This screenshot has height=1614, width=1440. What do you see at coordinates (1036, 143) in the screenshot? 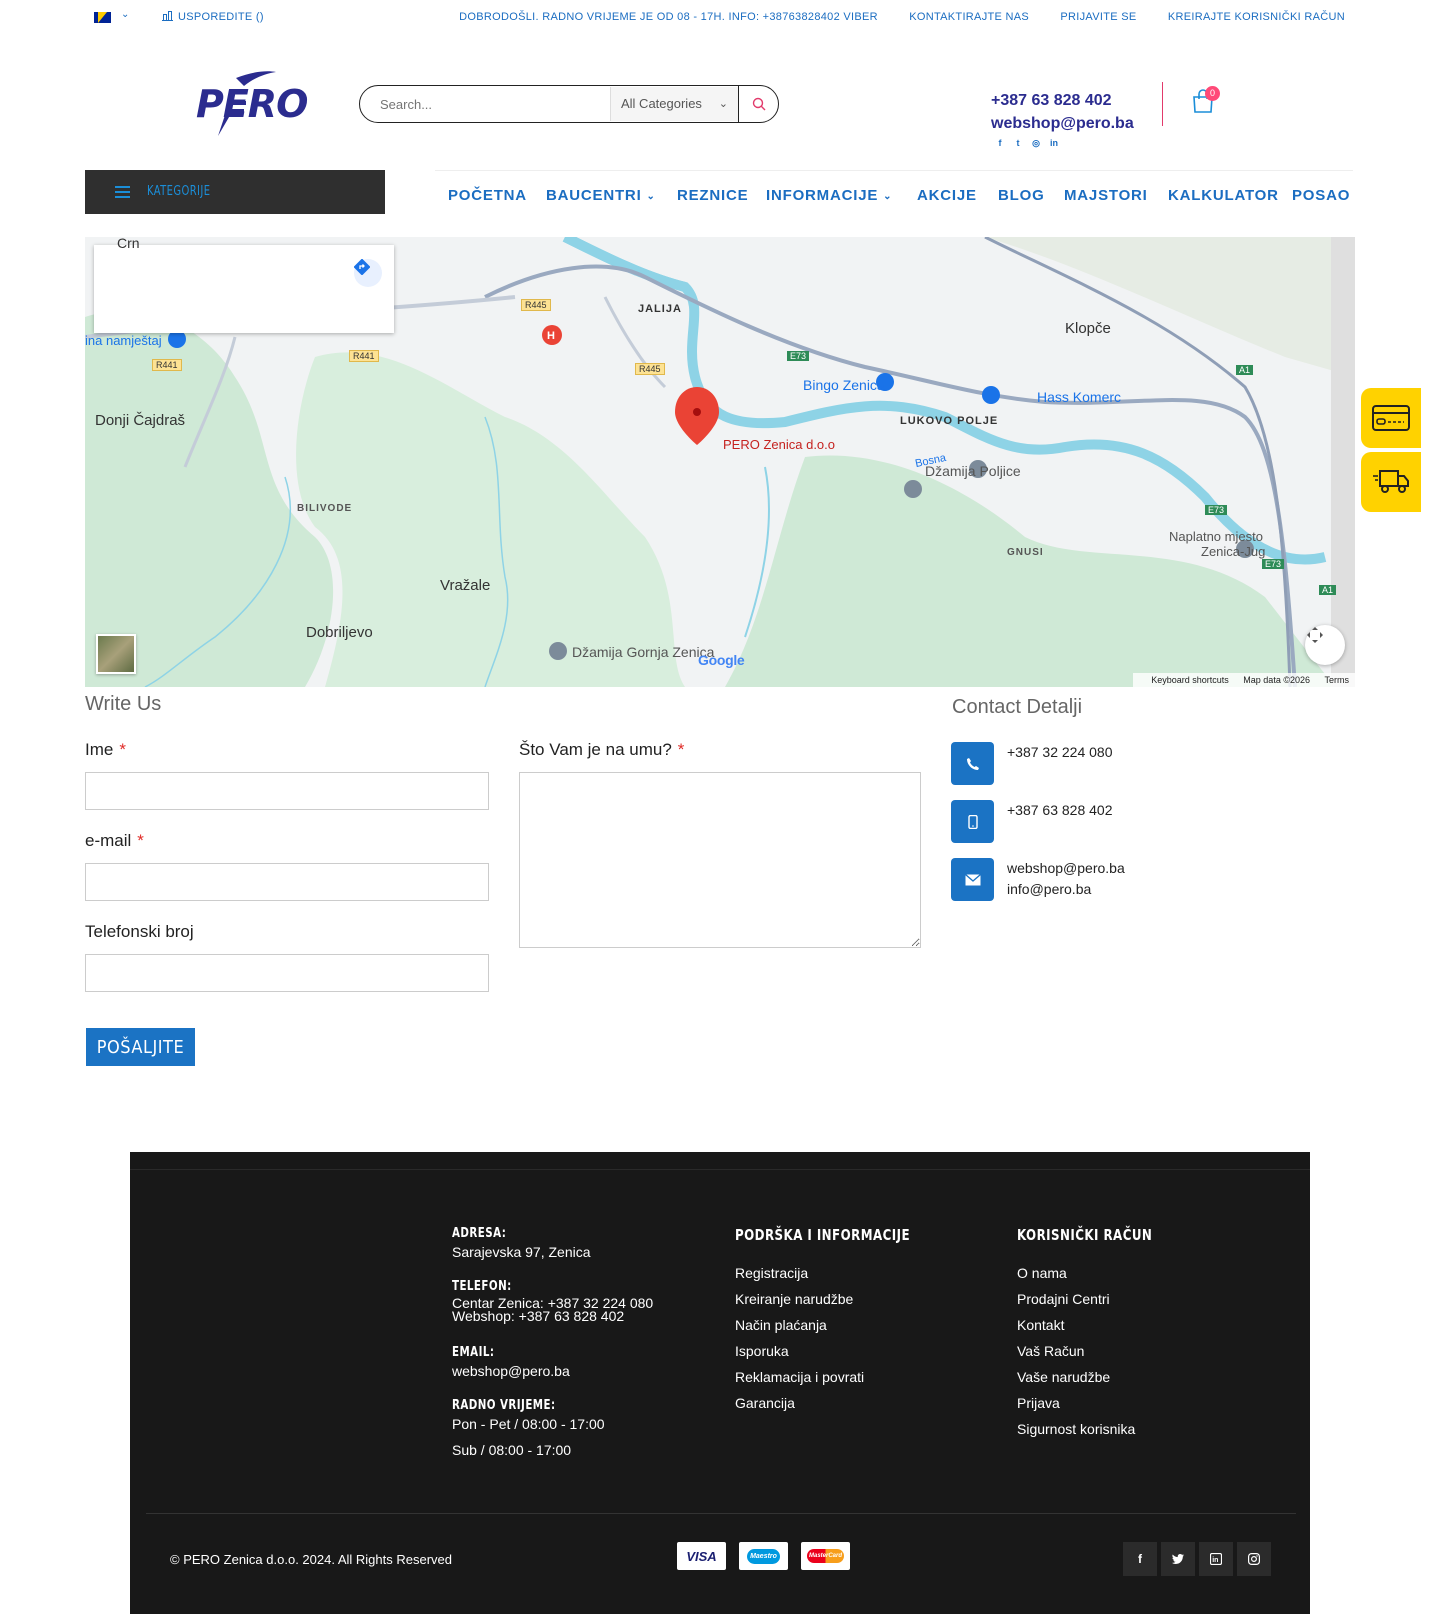
I see `instagram-icon: ◎` at bounding box center [1036, 143].